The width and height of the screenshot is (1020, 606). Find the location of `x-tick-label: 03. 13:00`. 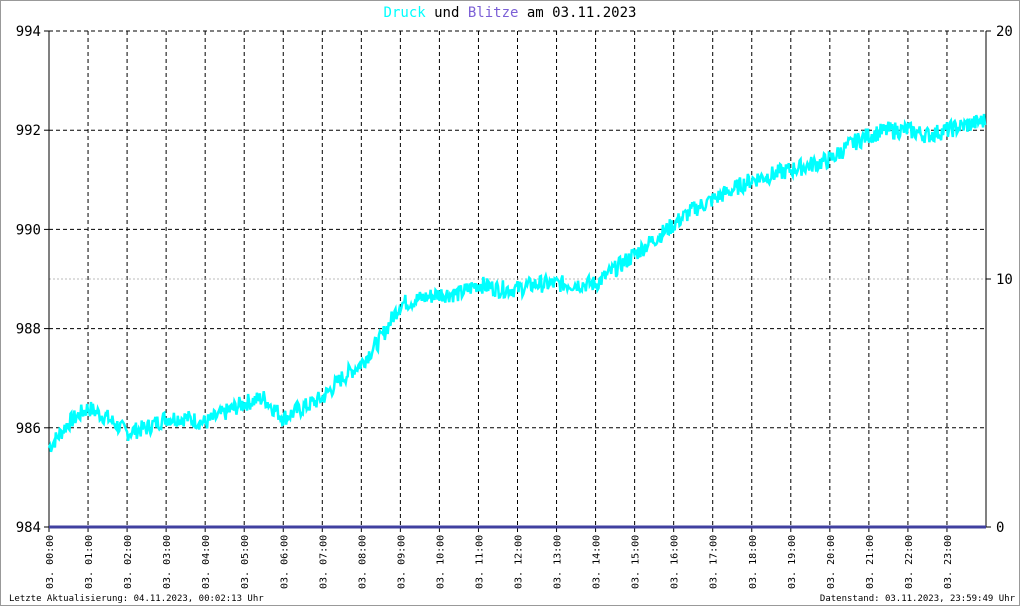

x-tick-label: 03. 13:00 is located at coordinates (558, 562).